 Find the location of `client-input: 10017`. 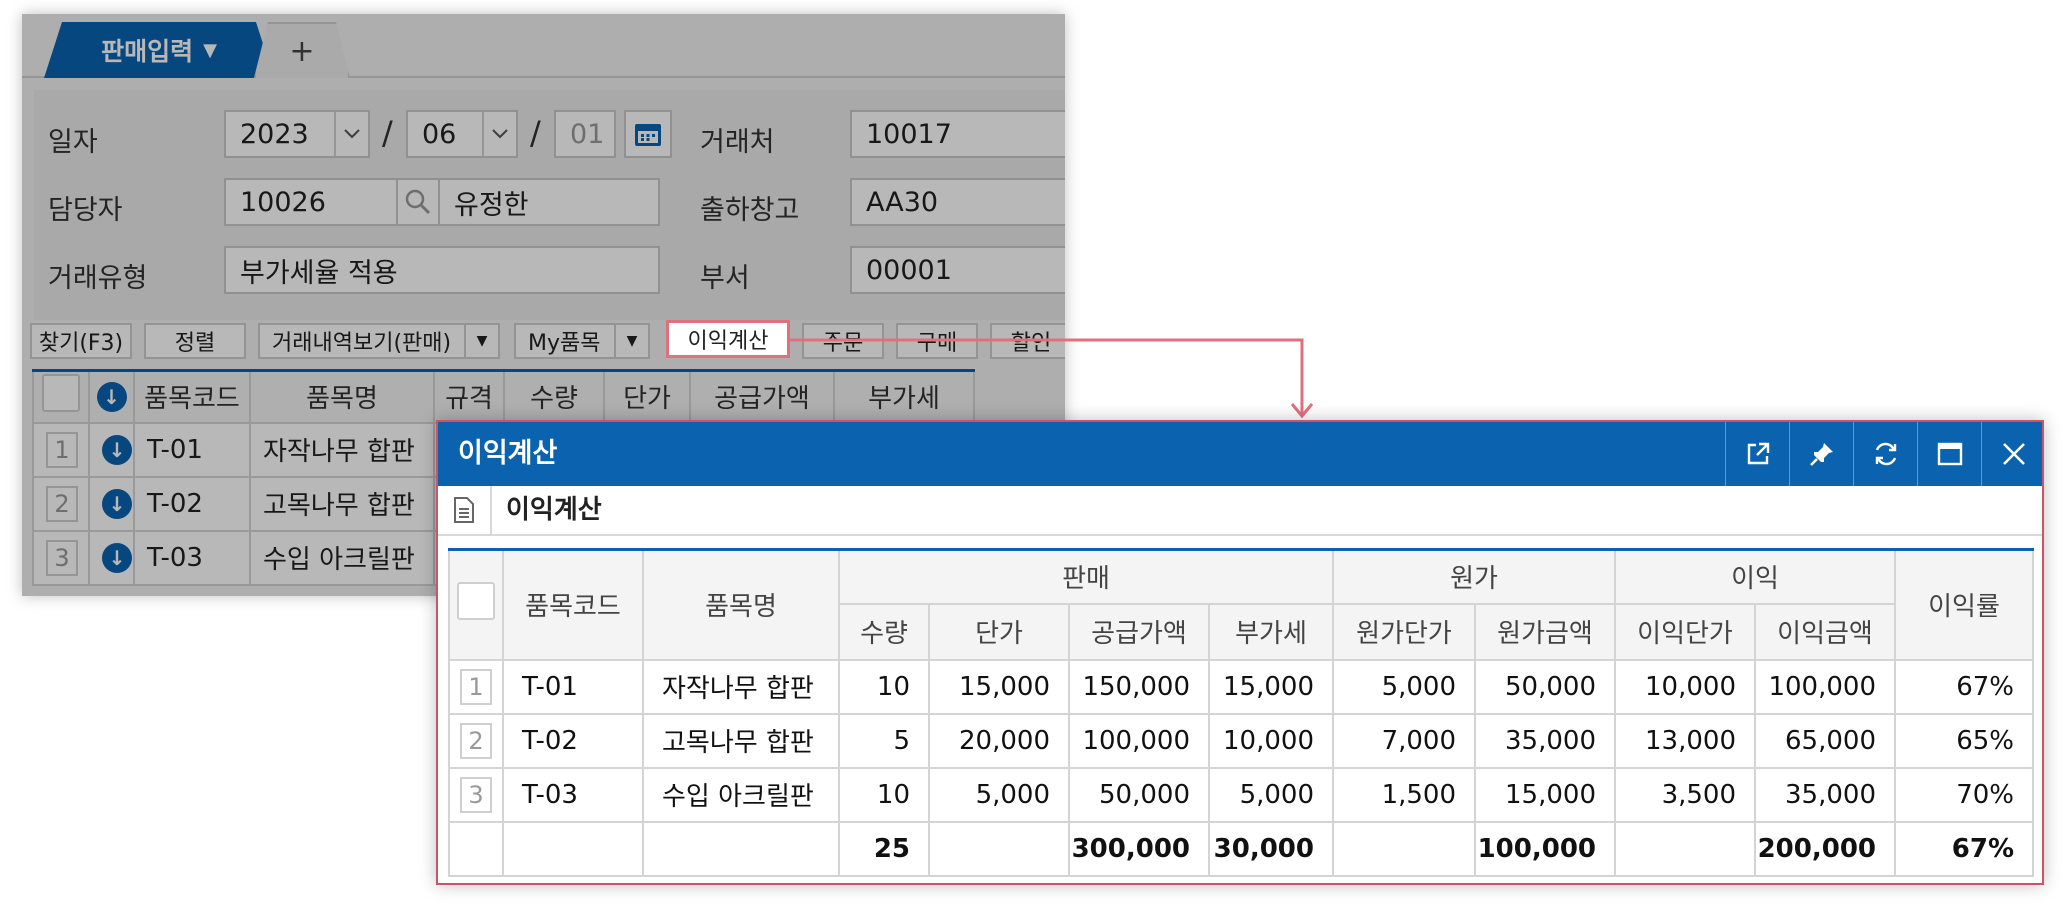

client-input: 10017 is located at coordinates (957, 134).